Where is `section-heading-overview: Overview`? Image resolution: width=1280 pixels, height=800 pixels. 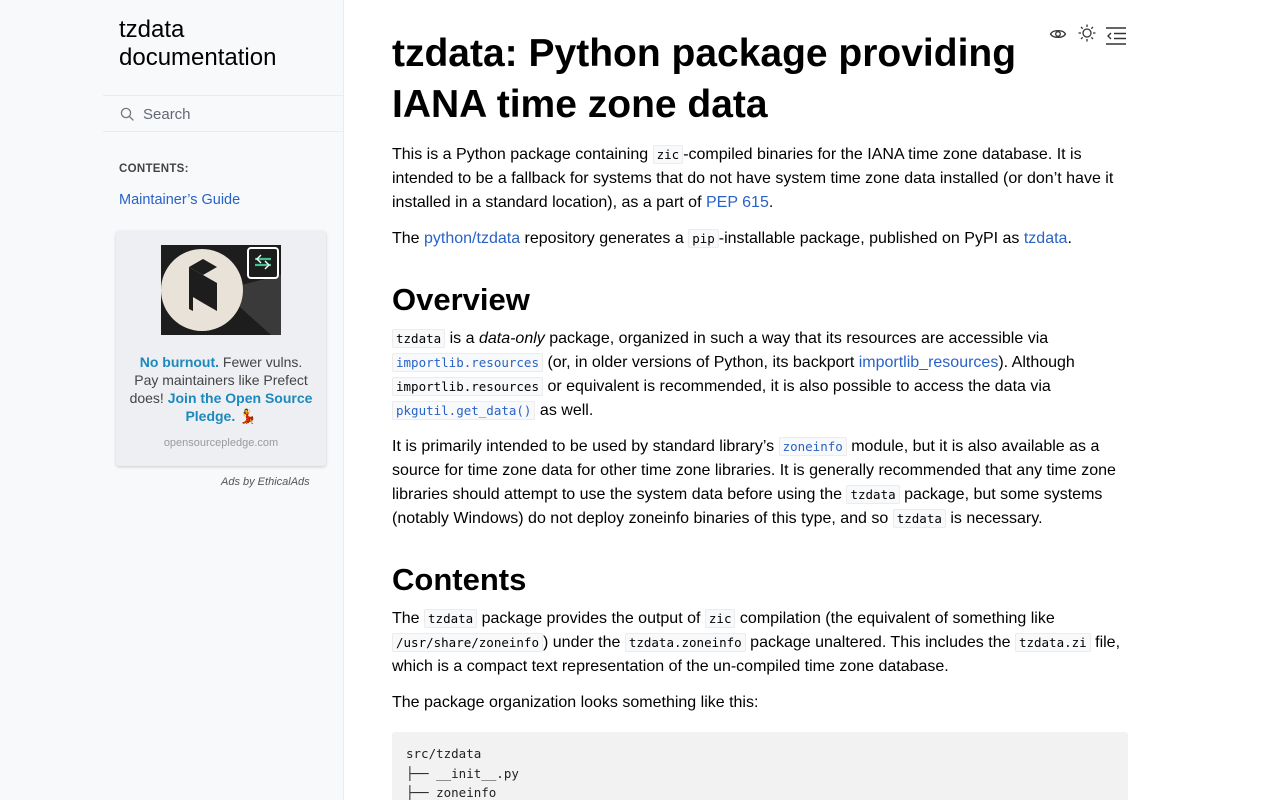
section-heading-overview: Overview is located at coordinates (461, 299).